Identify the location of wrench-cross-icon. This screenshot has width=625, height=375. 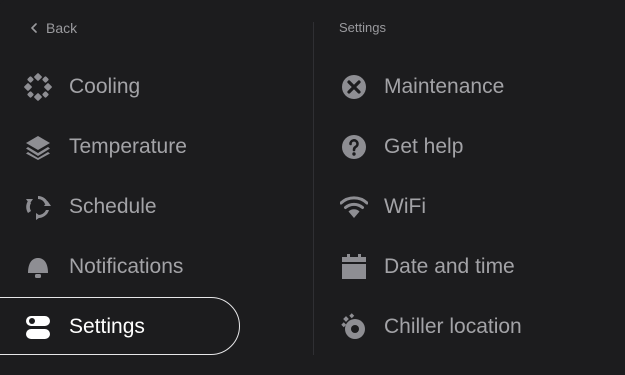
(354, 87).